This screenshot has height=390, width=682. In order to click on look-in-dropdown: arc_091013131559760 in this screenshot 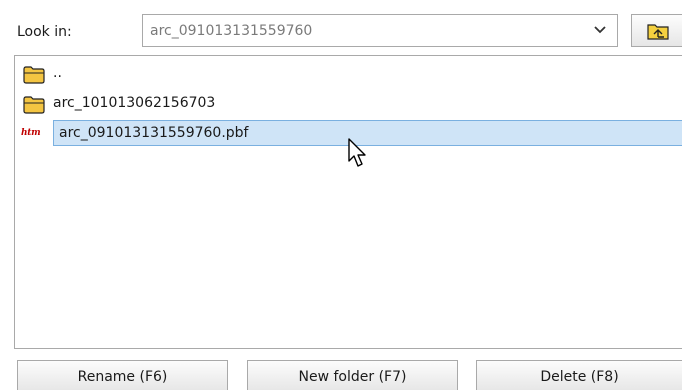, I will do `click(380, 30)`.